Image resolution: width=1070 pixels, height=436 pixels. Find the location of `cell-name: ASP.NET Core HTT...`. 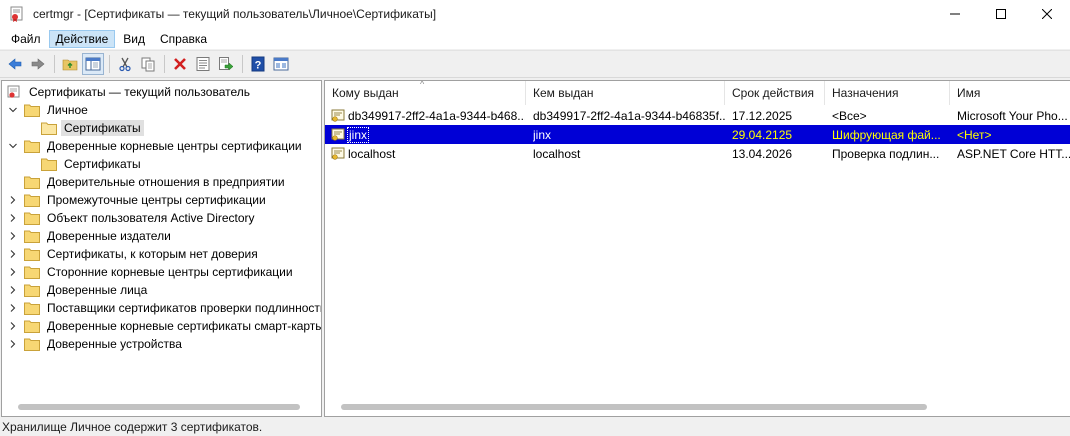

cell-name: ASP.NET Core HTT... is located at coordinates (1013, 153).